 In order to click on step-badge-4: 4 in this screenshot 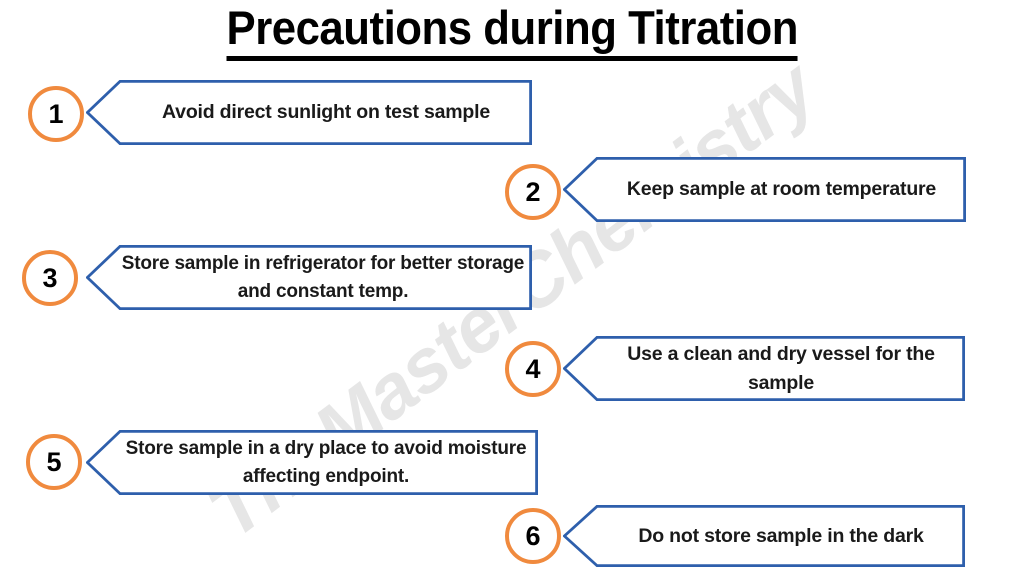, I will do `click(533, 369)`.